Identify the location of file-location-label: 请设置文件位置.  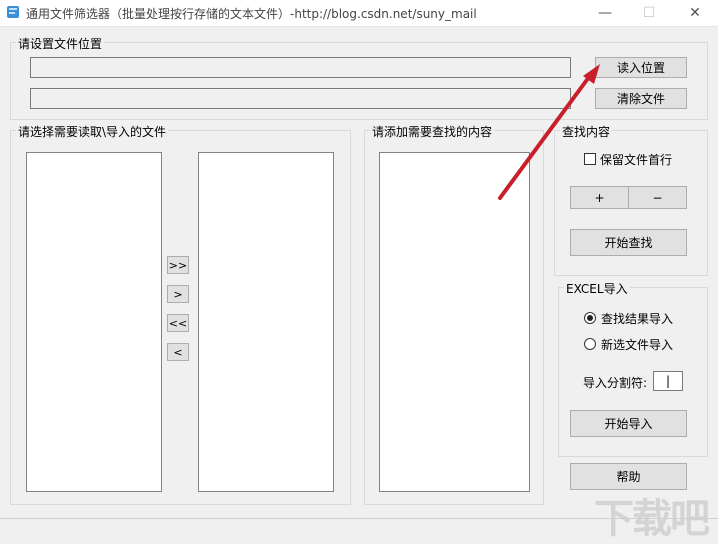
(60, 43).